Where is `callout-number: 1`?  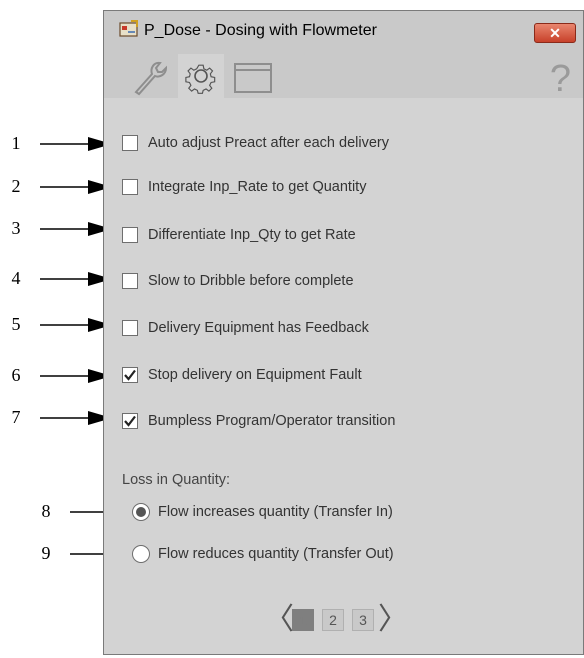
callout-number: 1 is located at coordinates (16, 143).